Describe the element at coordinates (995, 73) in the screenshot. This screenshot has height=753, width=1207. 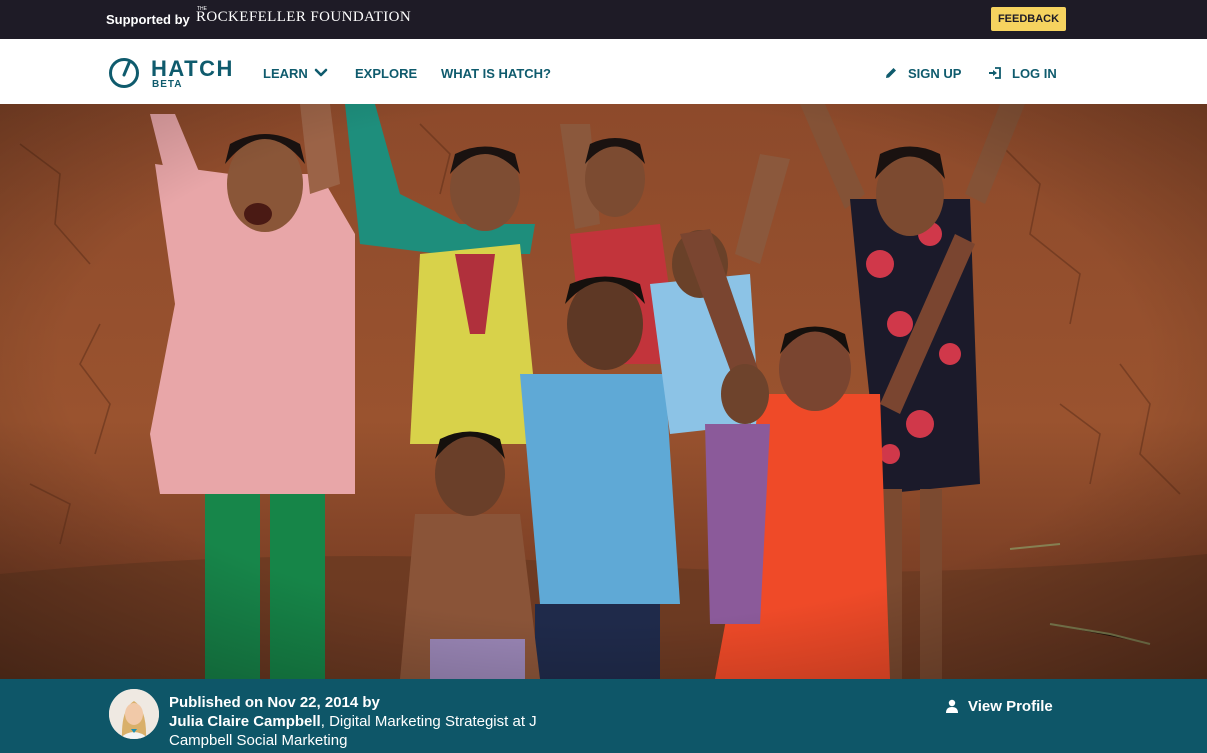
I see `sign-in-icon` at that location.